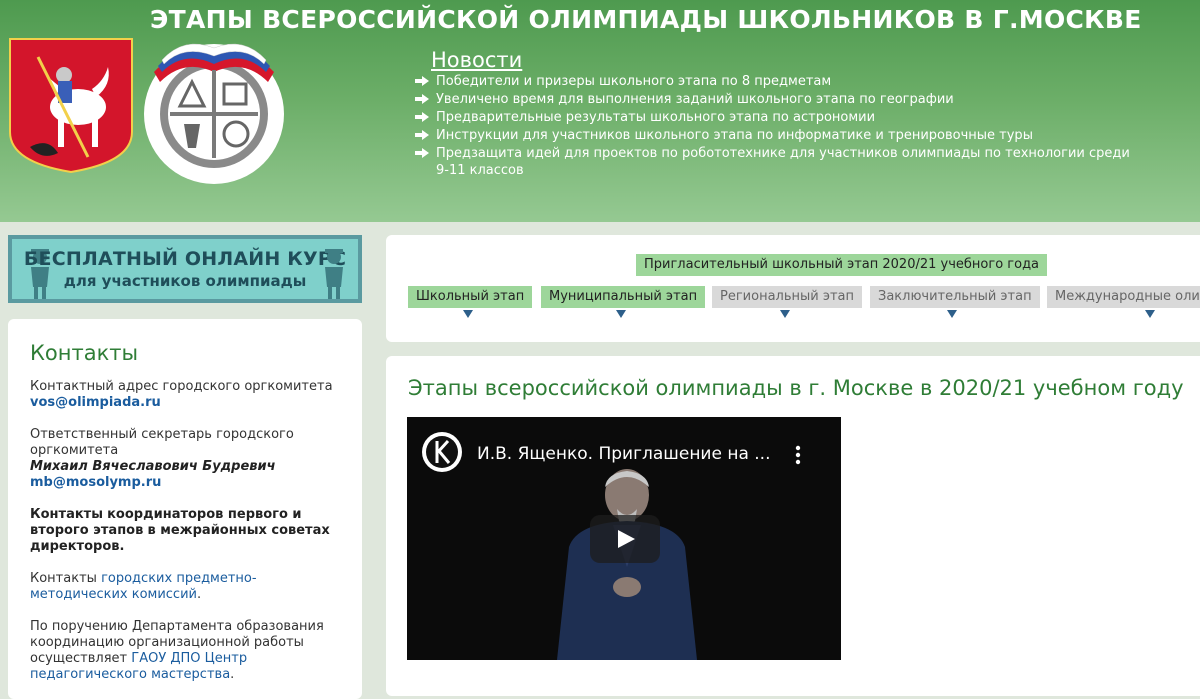 This screenshot has width=1200, height=699. What do you see at coordinates (232, 674) in the screenshot?
I see `department-suffix: .` at bounding box center [232, 674].